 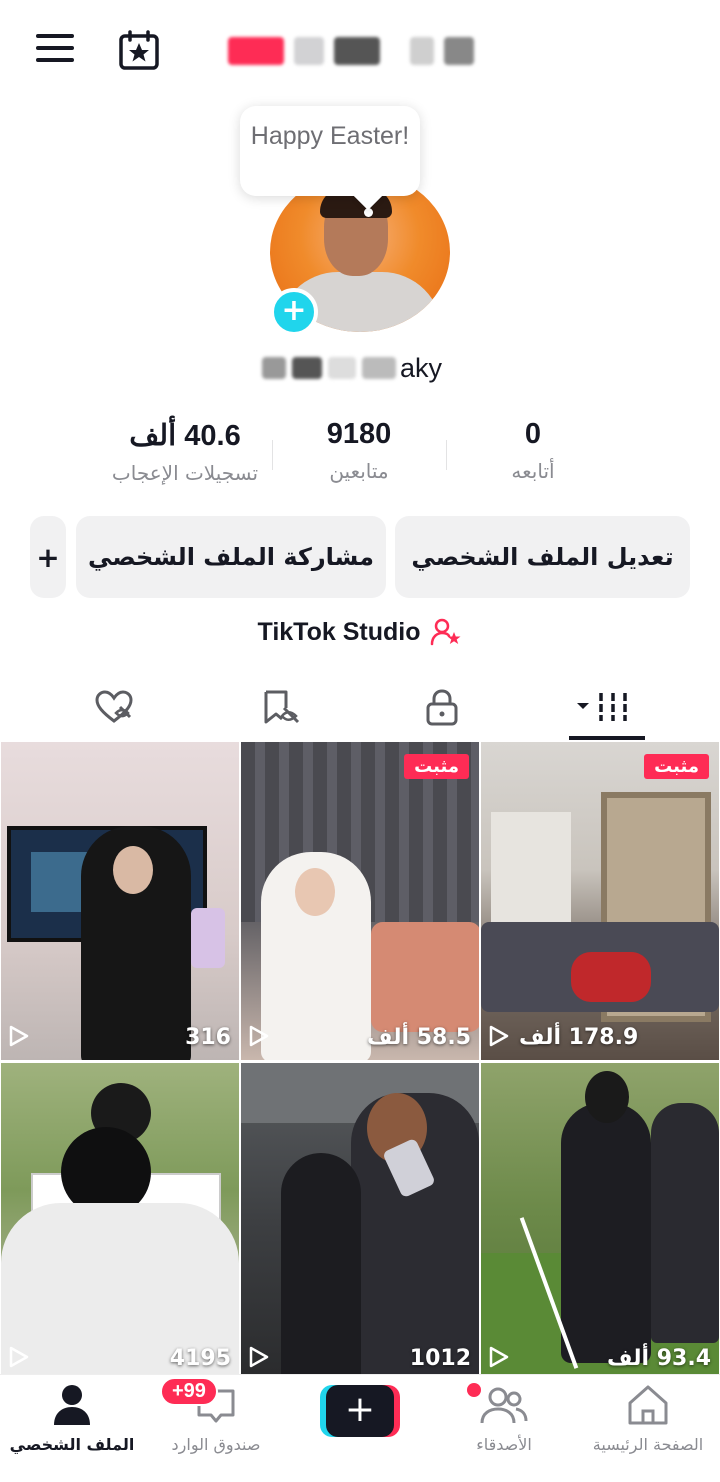 I want to click on profile-handle: aky, so click(x=362, y=368).